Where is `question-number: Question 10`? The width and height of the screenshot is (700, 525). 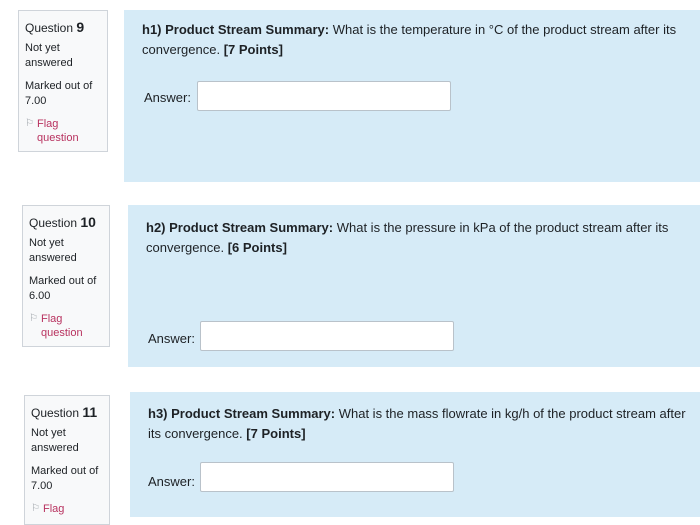 question-number: Question 10 is located at coordinates (62, 222).